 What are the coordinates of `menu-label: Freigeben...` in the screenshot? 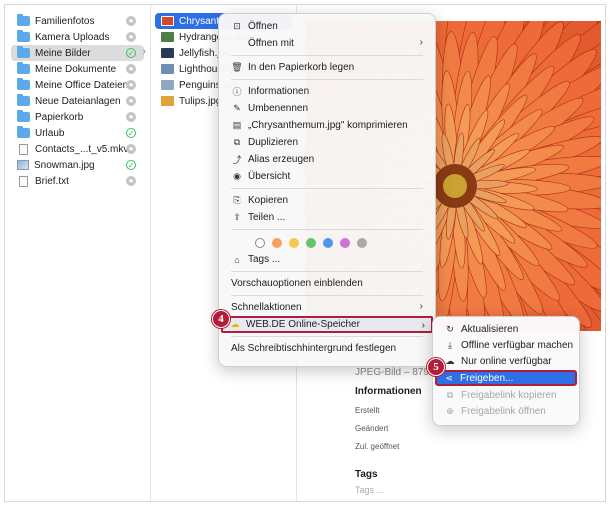 It's located at (487, 378).